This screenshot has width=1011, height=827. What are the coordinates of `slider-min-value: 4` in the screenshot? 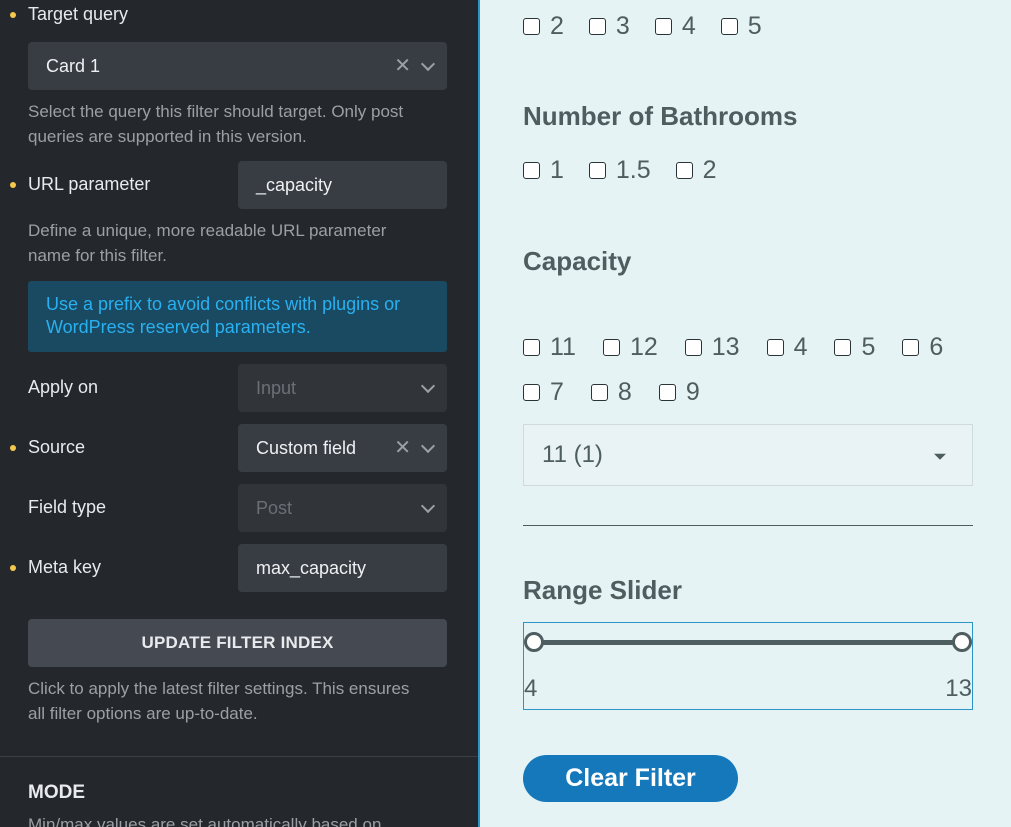 It's located at (531, 688).